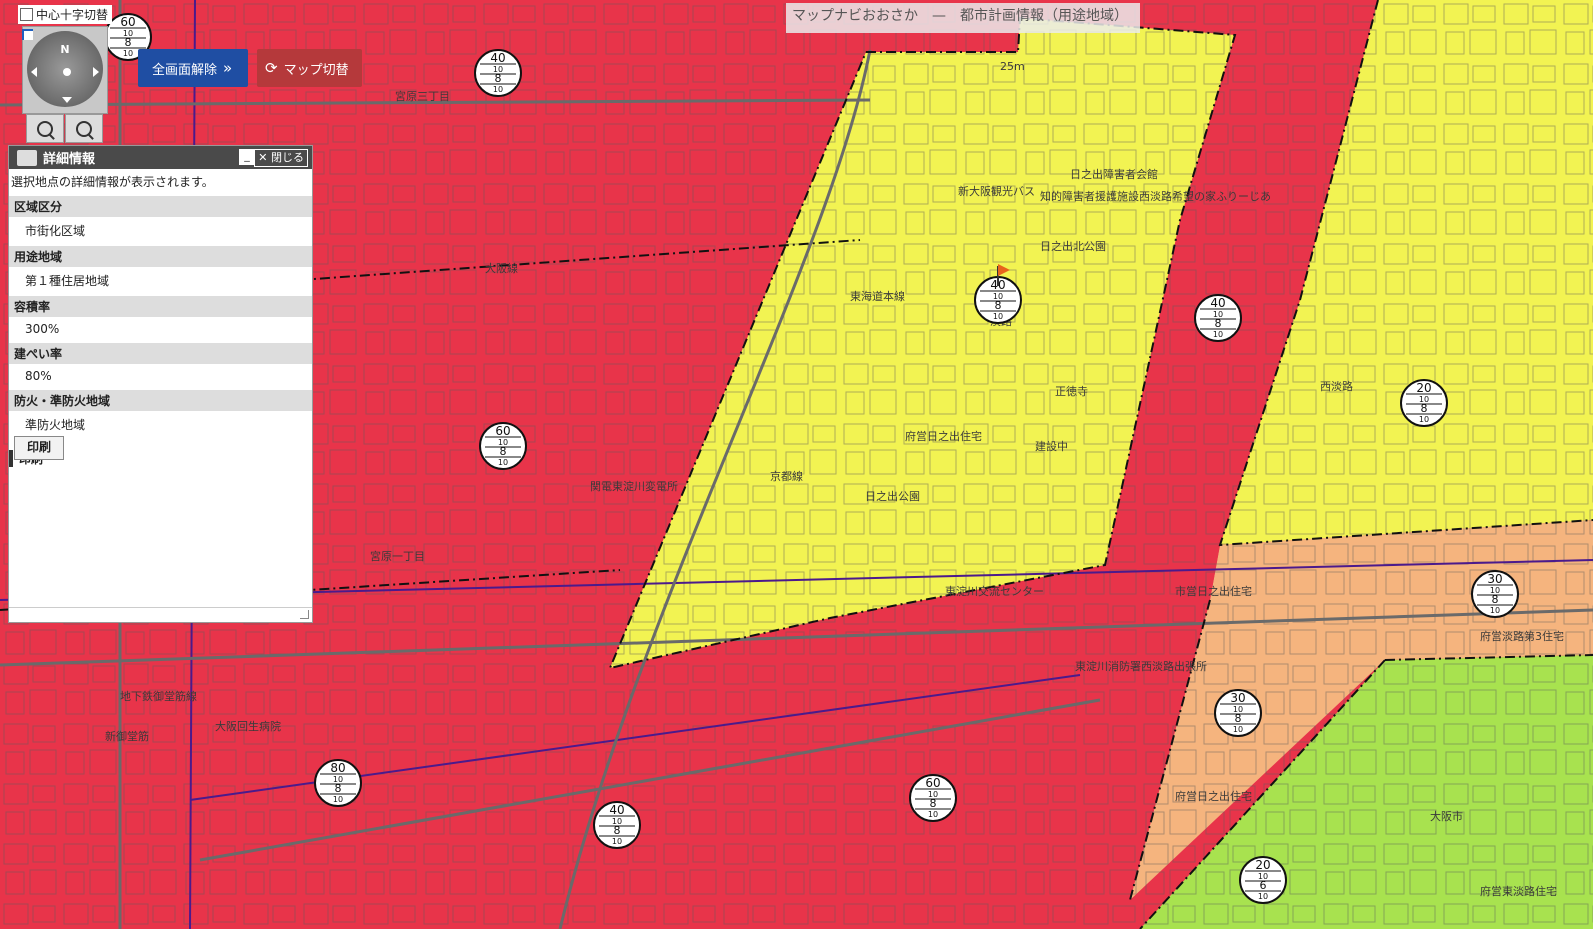 The height and width of the screenshot is (929, 1593). What do you see at coordinates (42, 329) in the screenshot?
I see `field-value: 300%` at bounding box center [42, 329].